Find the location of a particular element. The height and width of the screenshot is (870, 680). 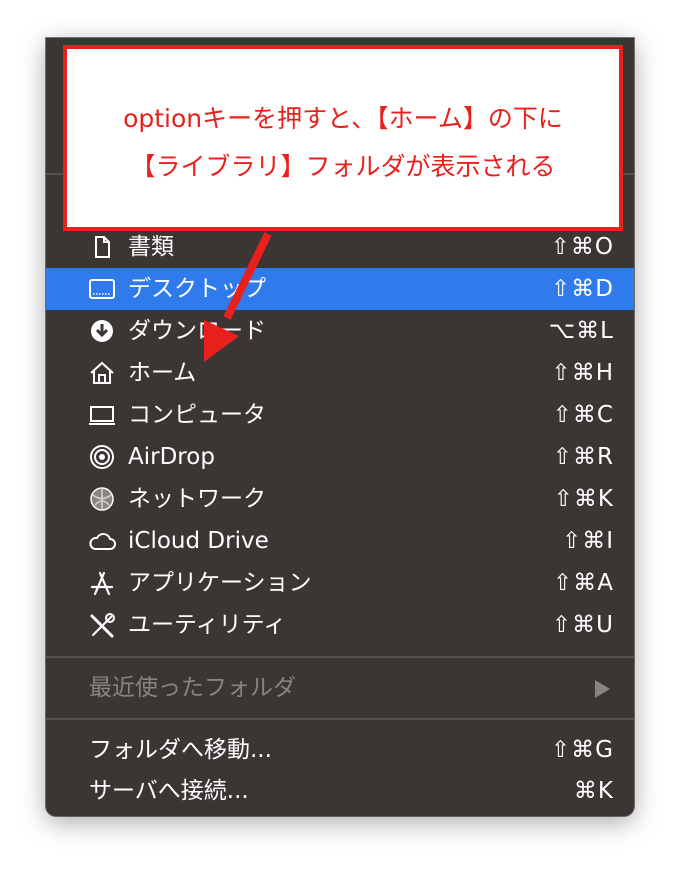

home-icon is located at coordinates (102, 373).